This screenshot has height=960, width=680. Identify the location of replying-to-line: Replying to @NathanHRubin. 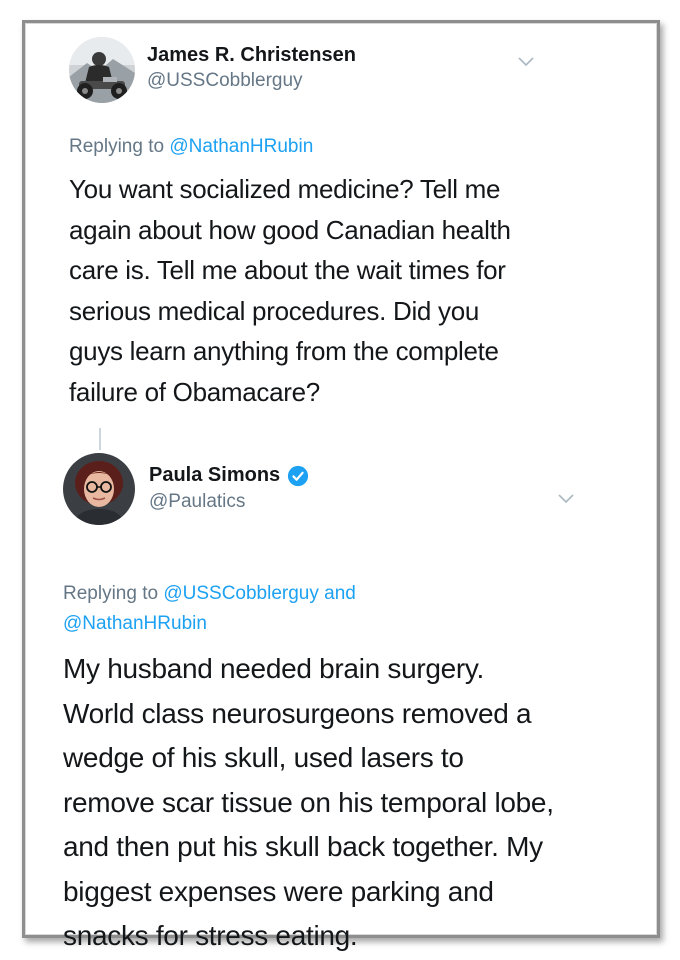
(191, 147).